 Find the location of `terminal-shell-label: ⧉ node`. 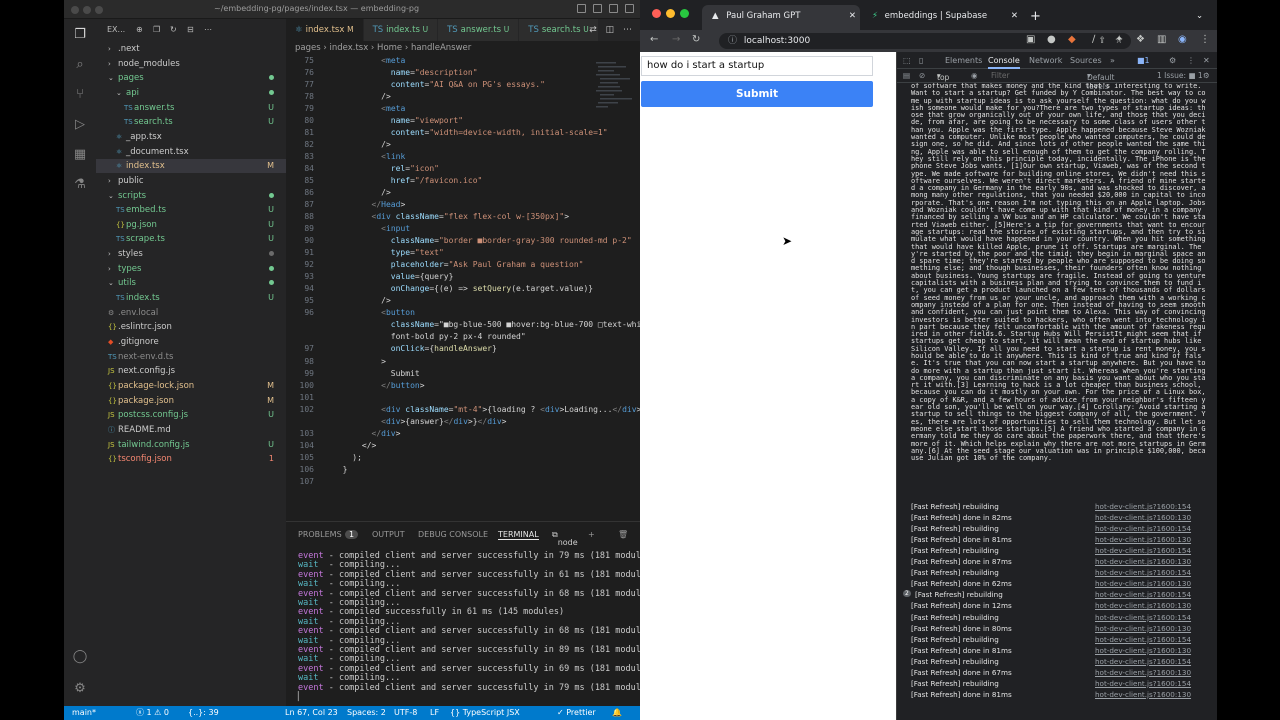

terminal-shell-label: ⧉ node is located at coordinates (565, 538).